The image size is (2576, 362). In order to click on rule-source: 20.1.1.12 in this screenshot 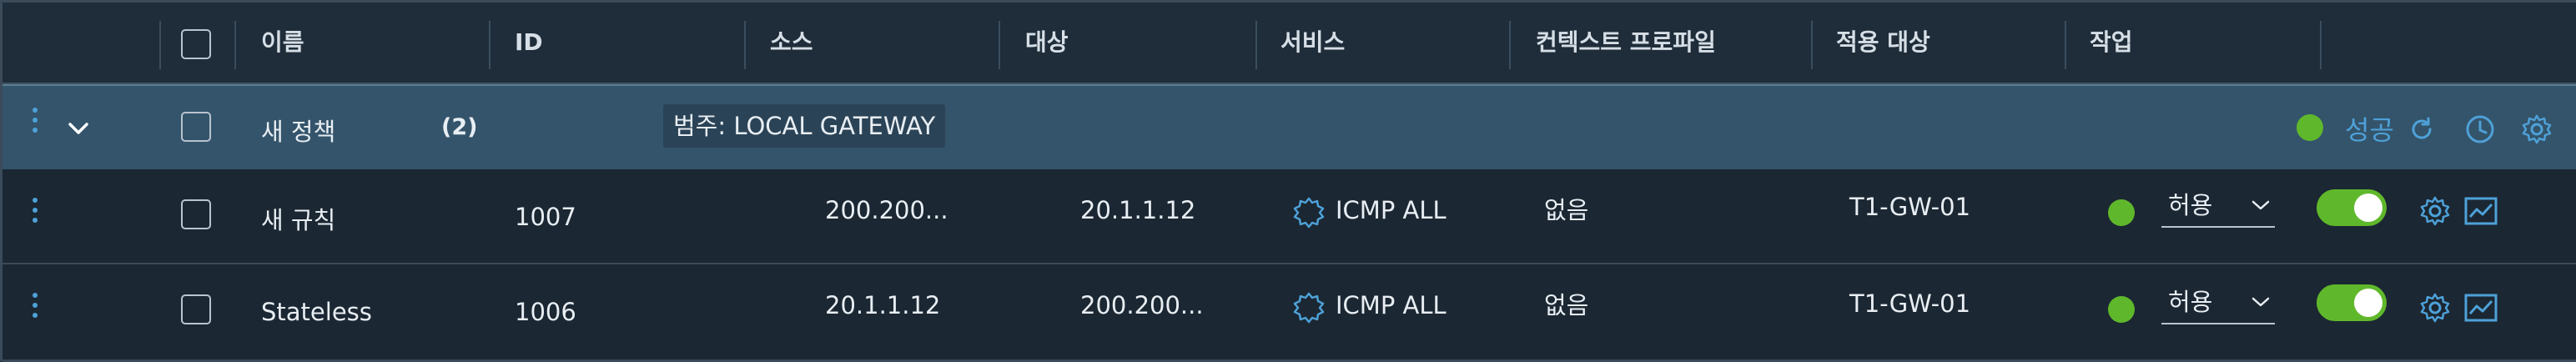, I will do `click(882, 305)`.